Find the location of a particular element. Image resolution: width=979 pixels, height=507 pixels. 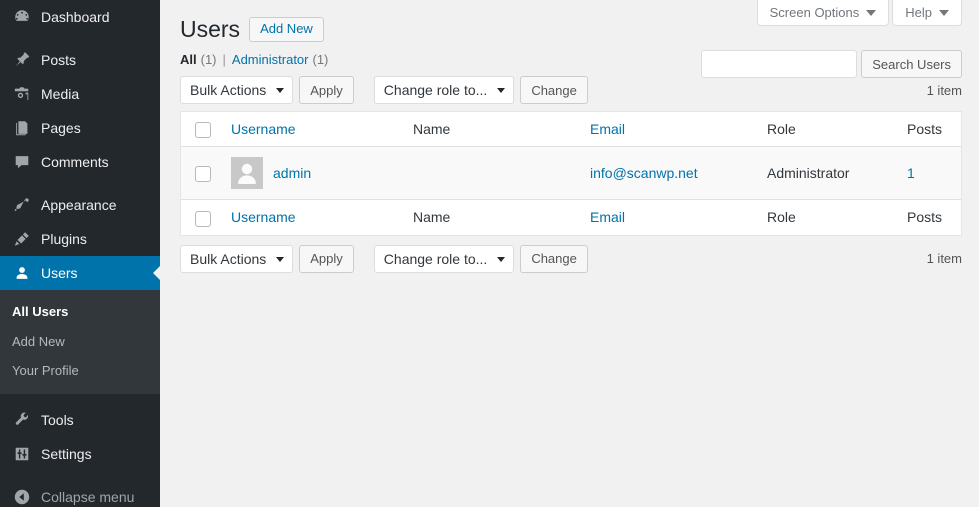

table-footer-row: Username Name Email Role Posts is located at coordinates (571, 217).